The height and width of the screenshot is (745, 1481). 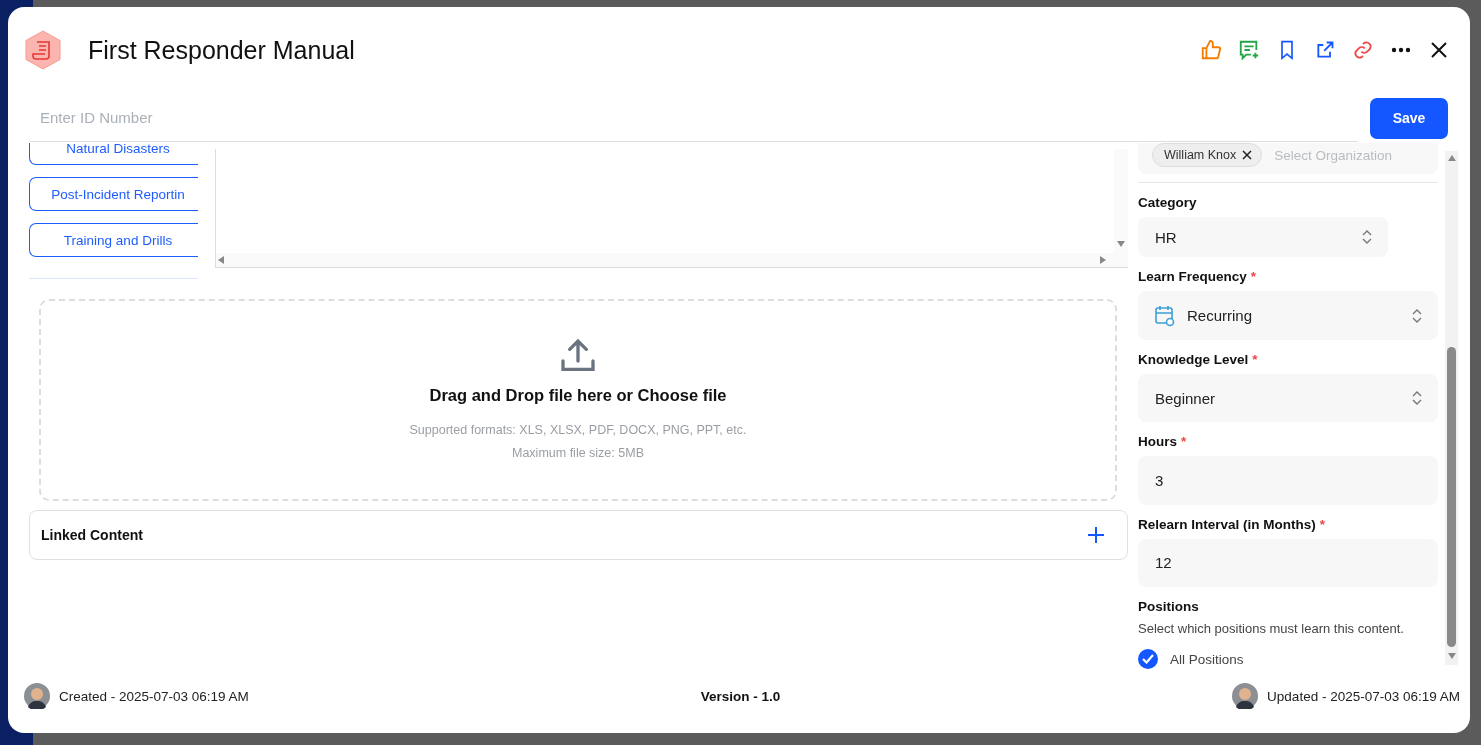 What do you see at coordinates (1263, 237) in the screenshot?
I see `category-select: HR` at bounding box center [1263, 237].